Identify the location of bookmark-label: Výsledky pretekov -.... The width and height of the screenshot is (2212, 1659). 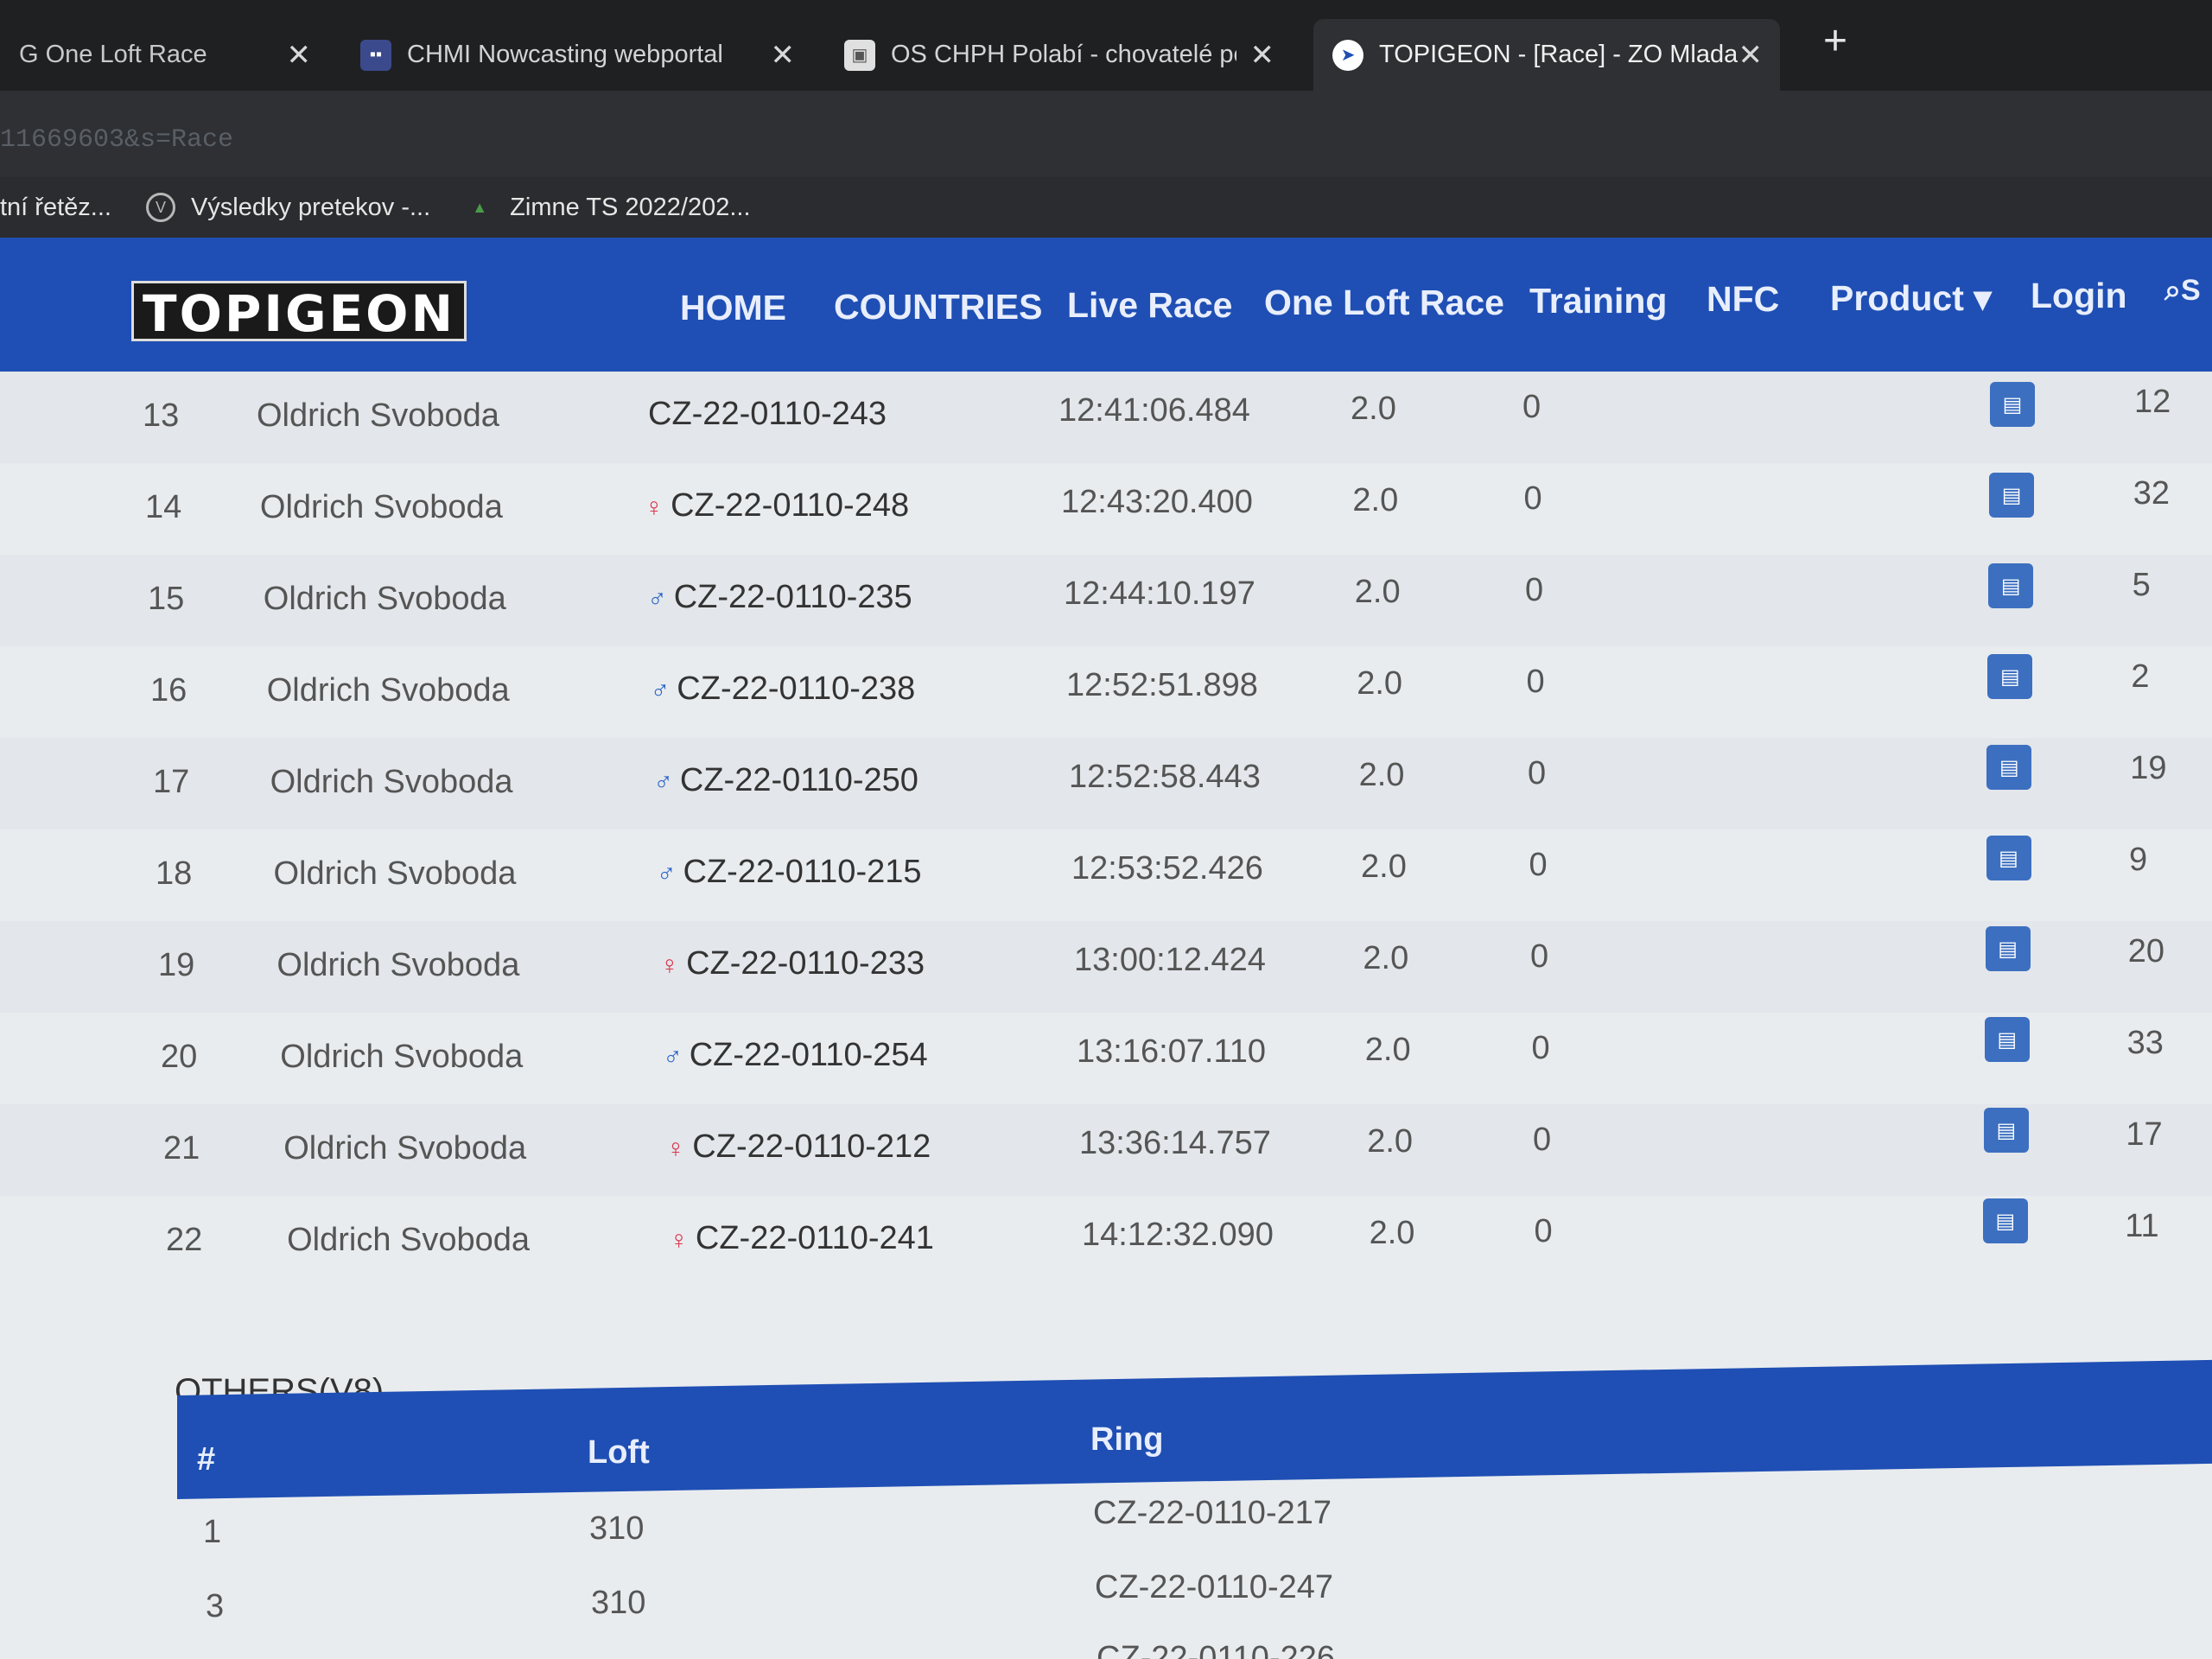
(310, 207).